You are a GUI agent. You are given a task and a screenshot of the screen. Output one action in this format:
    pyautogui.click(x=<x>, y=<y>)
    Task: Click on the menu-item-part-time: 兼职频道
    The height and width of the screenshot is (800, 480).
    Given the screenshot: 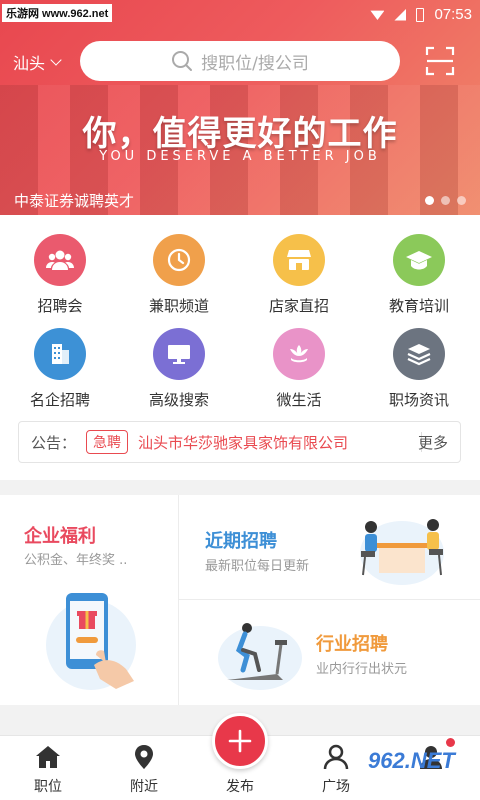 What is the action you would take?
    pyautogui.click(x=179, y=275)
    